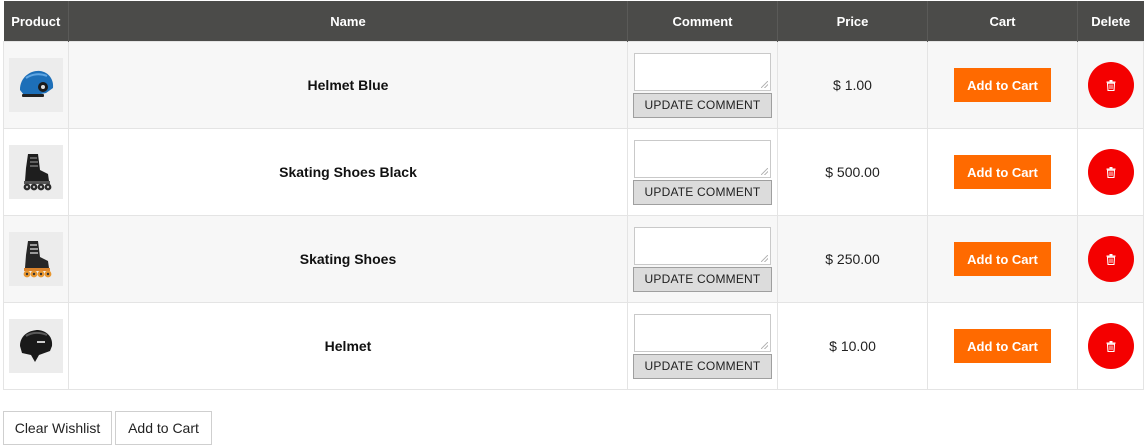 The width and height of the screenshot is (1146, 448). I want to click on blue-helmet-icon, so click(37, 83).